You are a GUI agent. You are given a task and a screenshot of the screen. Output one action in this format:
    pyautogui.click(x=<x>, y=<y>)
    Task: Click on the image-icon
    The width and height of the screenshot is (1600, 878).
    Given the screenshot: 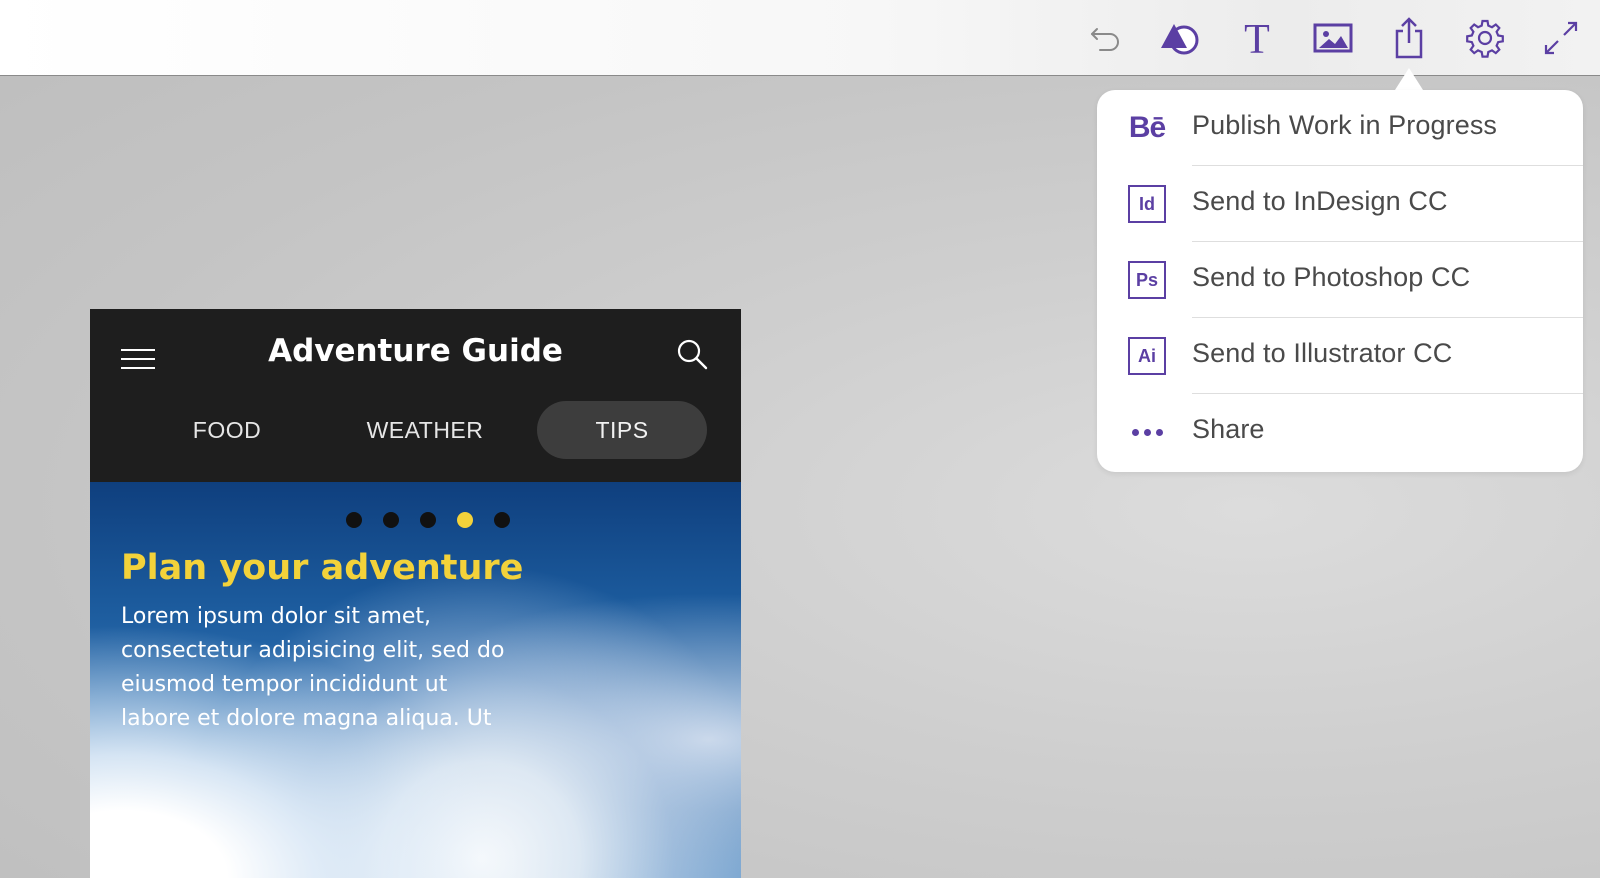 What is the action you would take?
    pyautogui.click(x=1333, y=38)
    